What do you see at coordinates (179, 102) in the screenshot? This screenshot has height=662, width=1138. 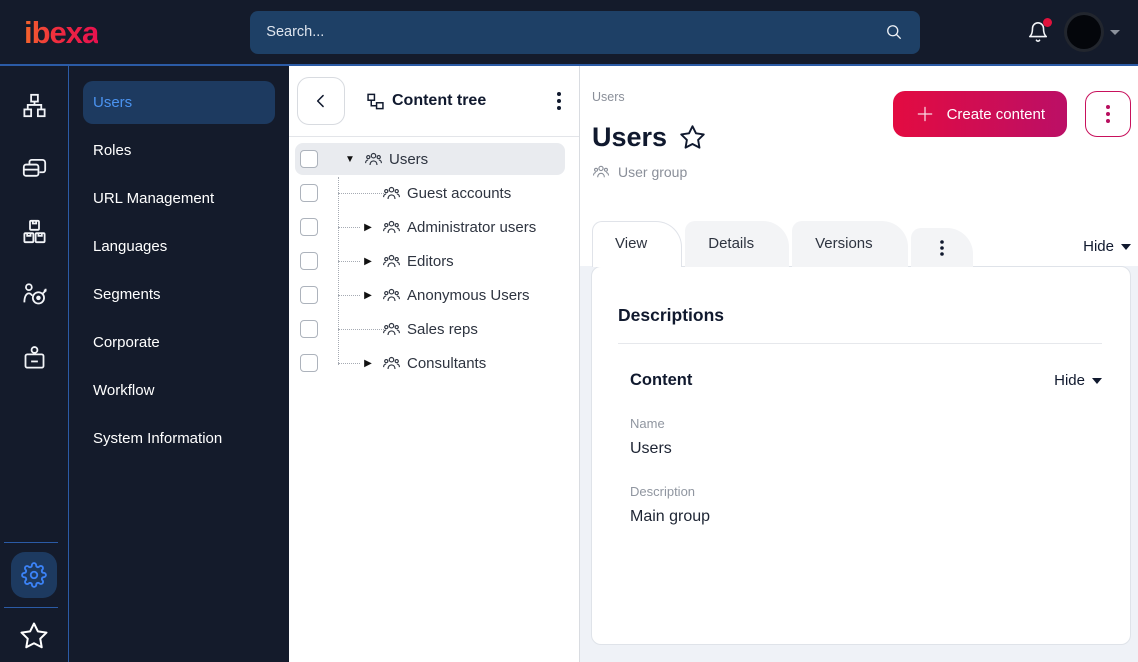 I see `sidebar-item-users: Users` at bounding box center [179, 102].